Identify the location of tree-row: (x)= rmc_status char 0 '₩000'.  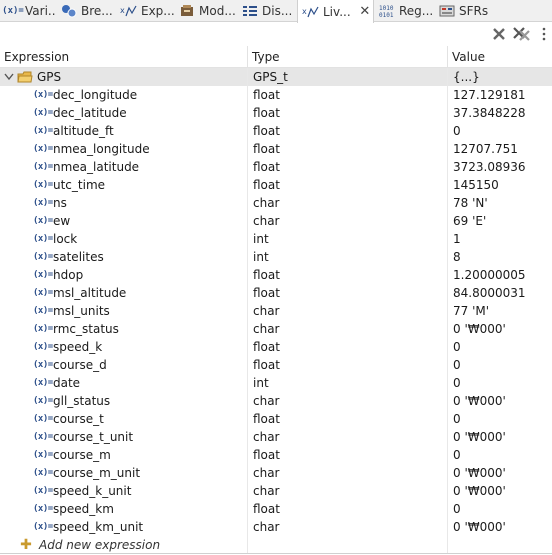
(276, 329).